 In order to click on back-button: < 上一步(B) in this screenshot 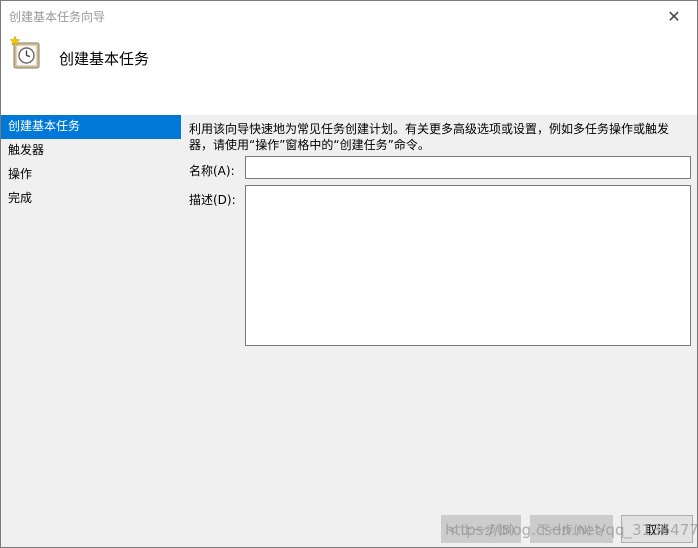, I will do `click(481, 529)`.